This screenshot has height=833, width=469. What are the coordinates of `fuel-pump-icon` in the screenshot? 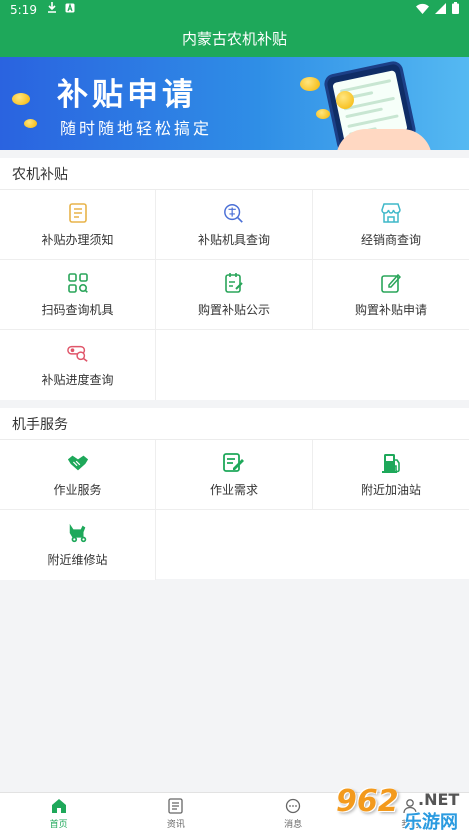 It's located at (391, 463).